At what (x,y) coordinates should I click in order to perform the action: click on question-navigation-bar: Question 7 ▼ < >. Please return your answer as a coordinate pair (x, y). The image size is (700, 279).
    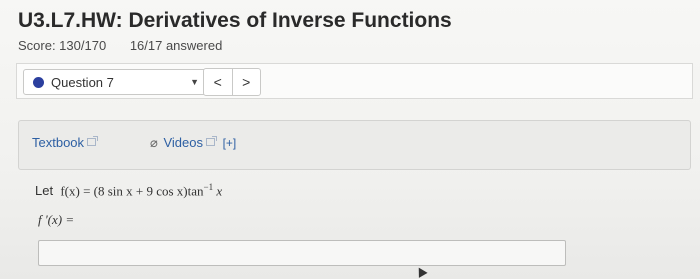
    Looking at the image, I should click on (354, 81).